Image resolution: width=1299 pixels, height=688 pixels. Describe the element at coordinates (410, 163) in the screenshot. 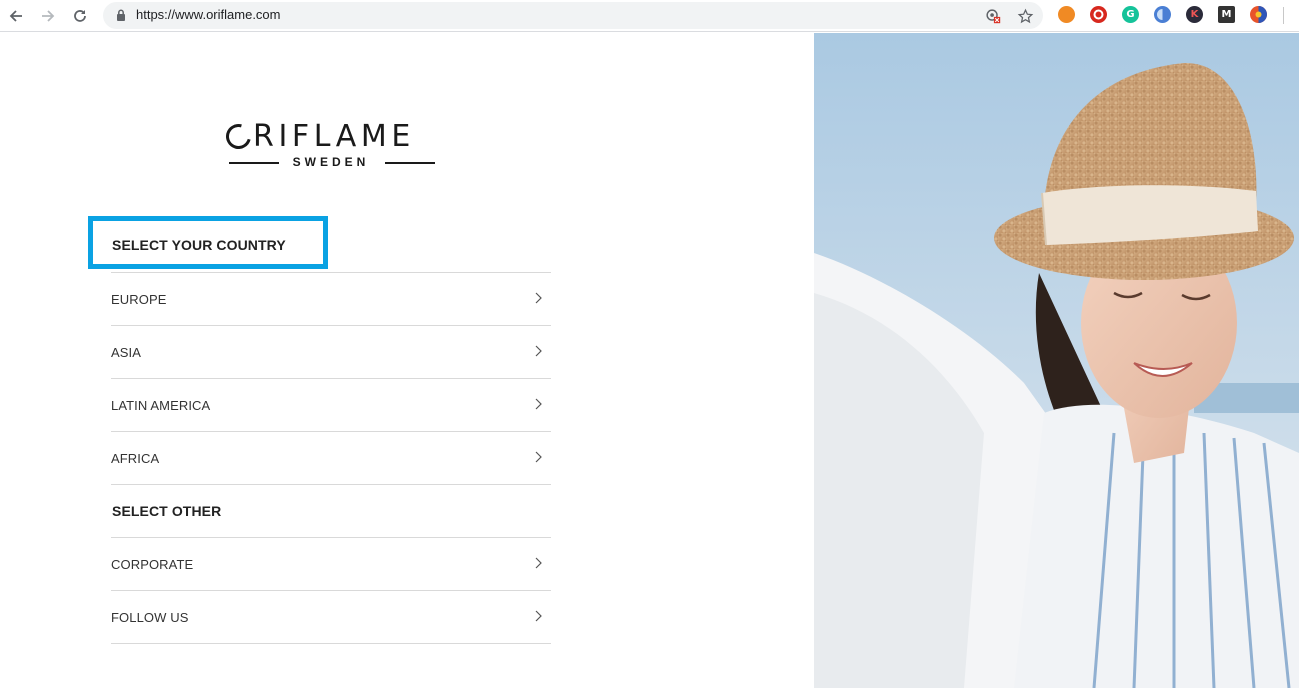

I see `logo-rule-right` at that location.